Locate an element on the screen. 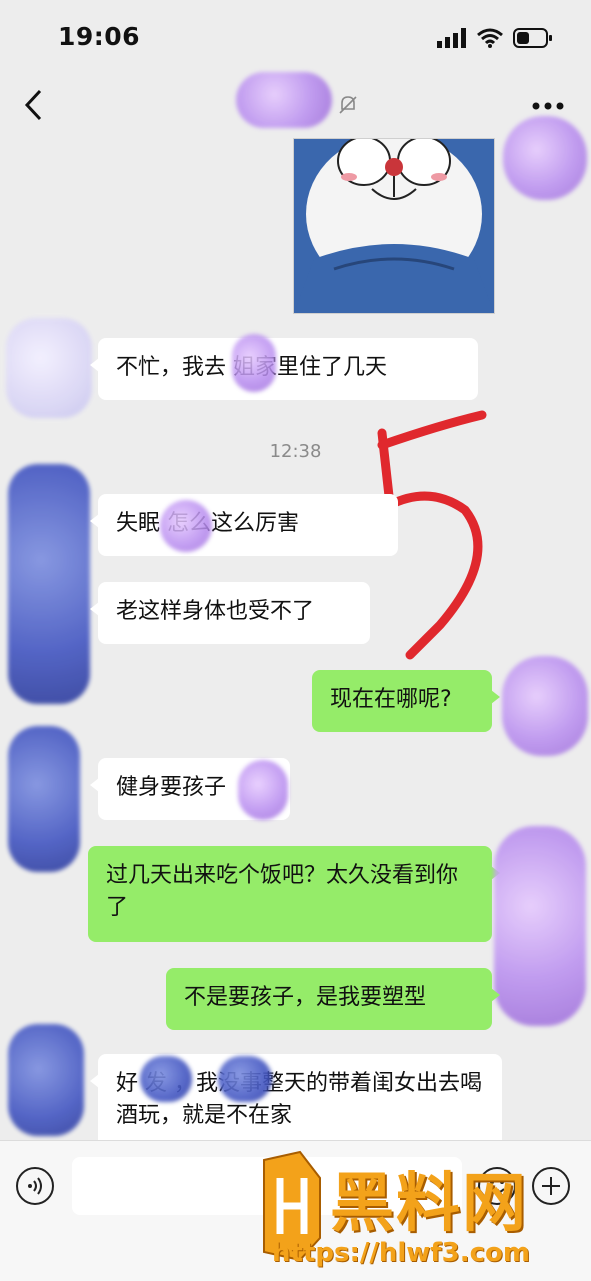 The height and width of the screenshot is (1281, 591). image-message is located at coordinates (394, 226).